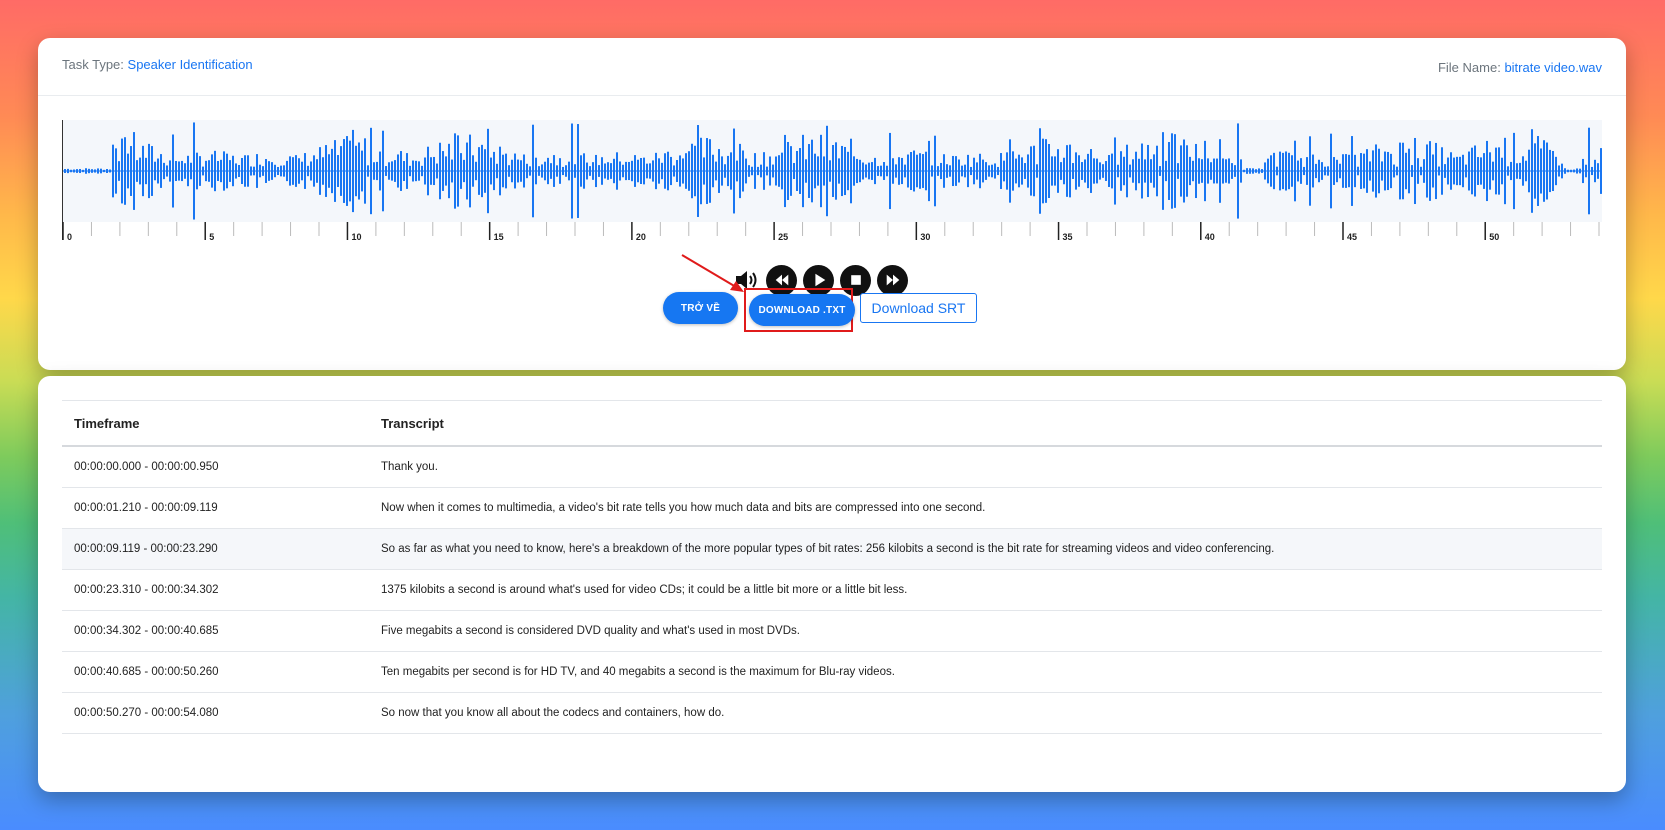 The height and width of the screenshot is (830, 1665). I want to click on transcript-cell: Thank you., so click(985, 467).